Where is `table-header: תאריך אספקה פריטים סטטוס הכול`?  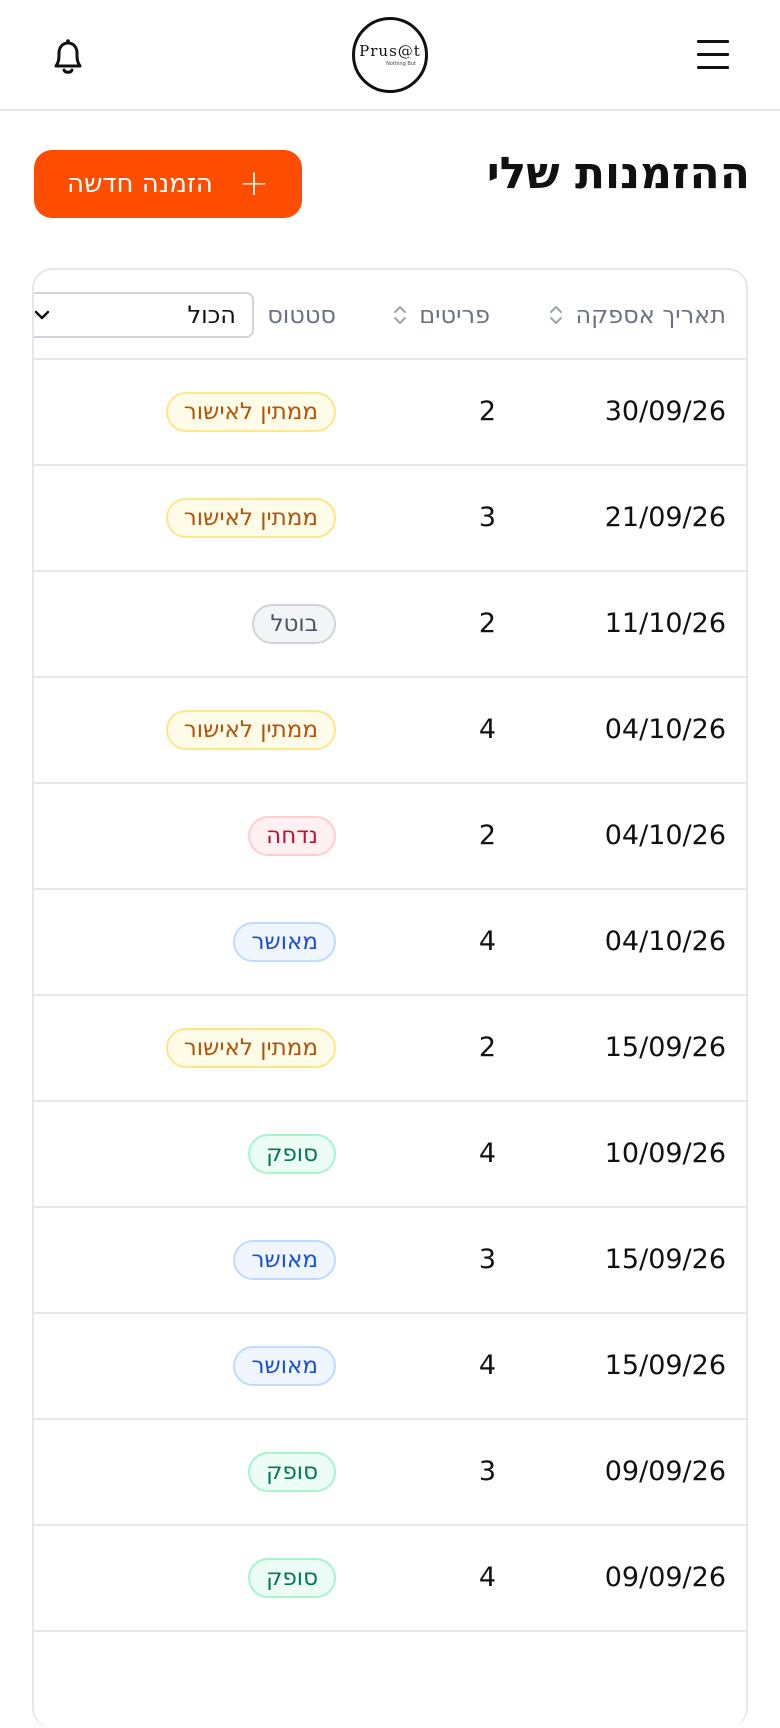
table-header: תאריך אספקה פריטים סטטוס הכול is located at coordinates (390, 315).